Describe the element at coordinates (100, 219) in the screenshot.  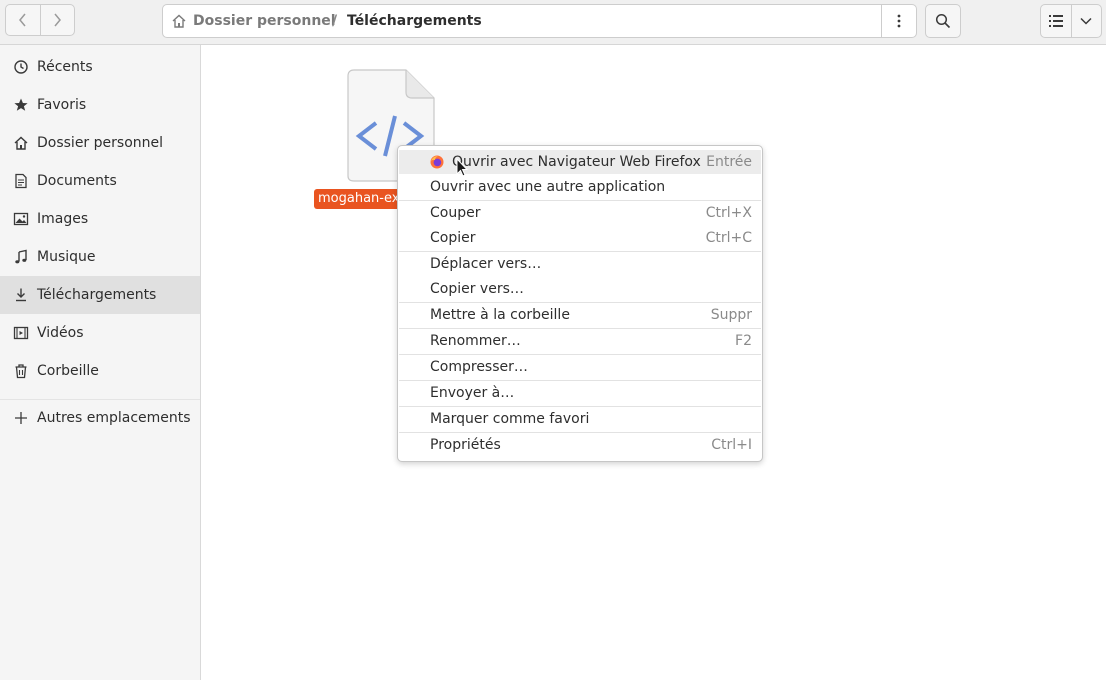
I see `sidebar-item-images: Images` at that location.